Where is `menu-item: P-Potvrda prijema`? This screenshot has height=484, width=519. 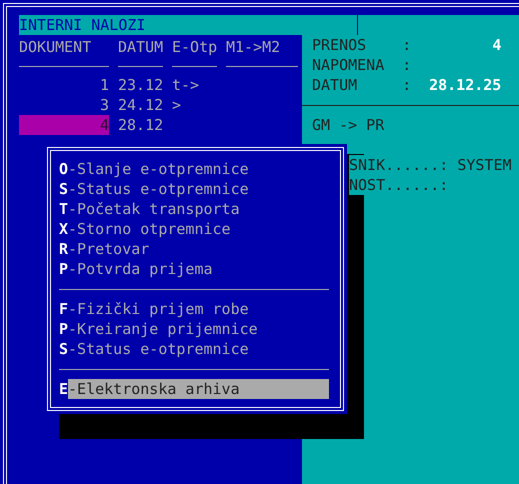 menu-item: P-Potvrda prijema is located at coordinates (194, 269).